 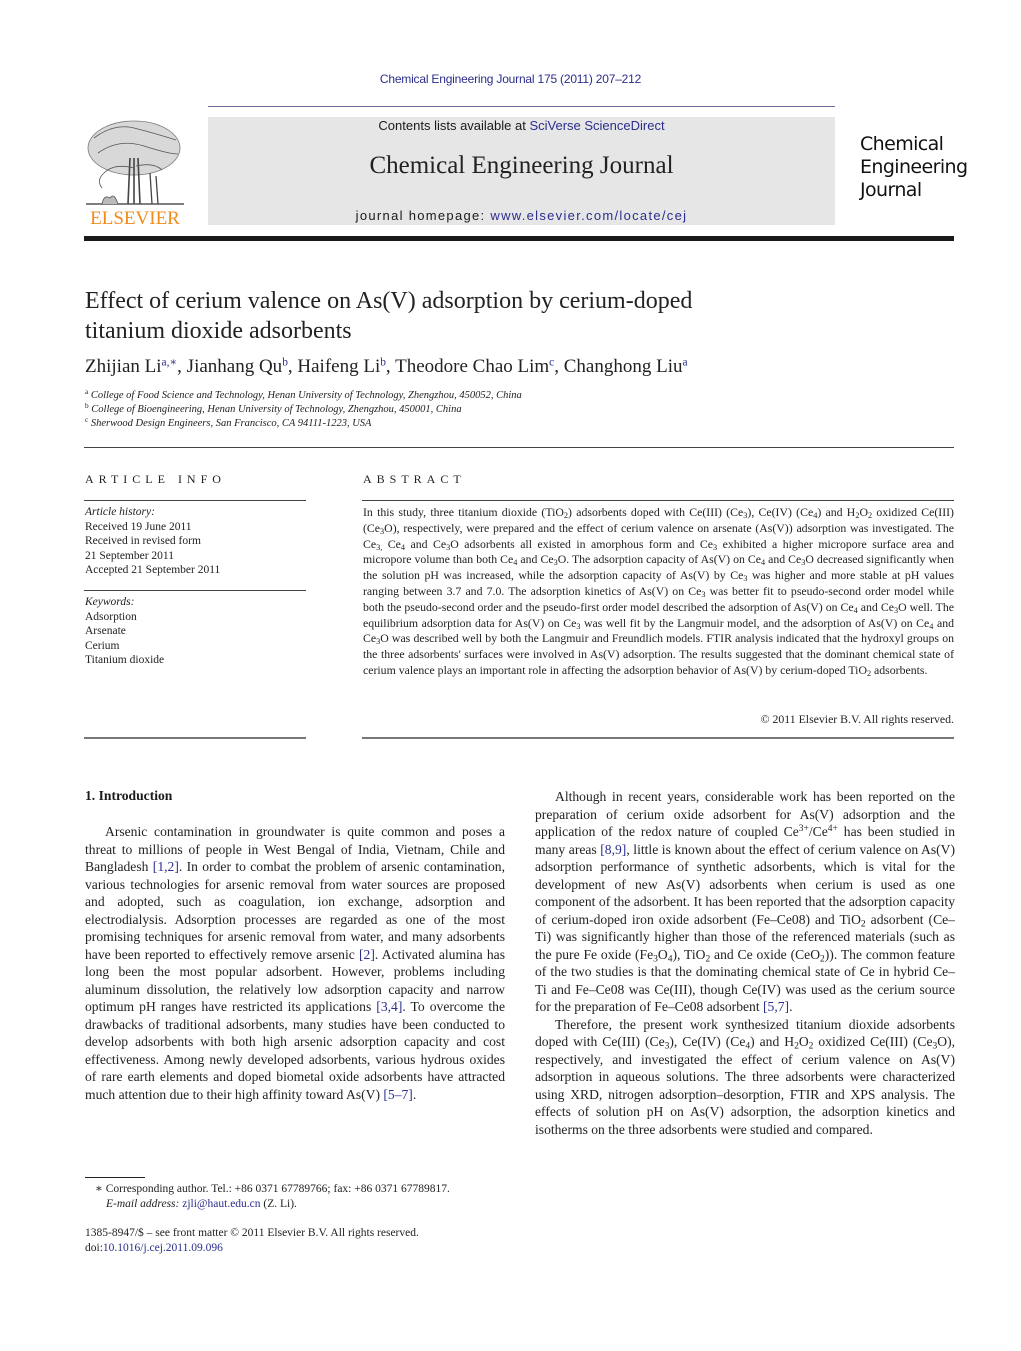 What do you see at coordinates (110, 602) in the screenshot?
I see `keywords-heading: Keywords:` at bounding box center [110, 602].